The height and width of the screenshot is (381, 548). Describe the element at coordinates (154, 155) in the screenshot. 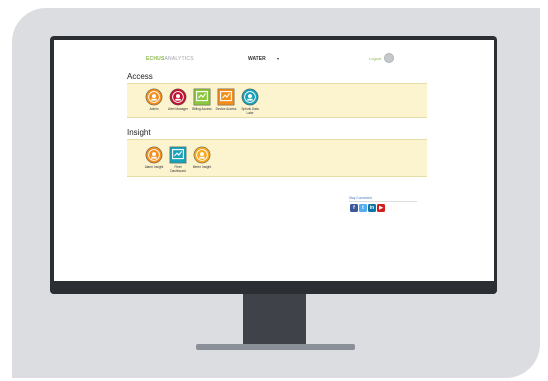

I see `alarm-insight-icon` at that location.